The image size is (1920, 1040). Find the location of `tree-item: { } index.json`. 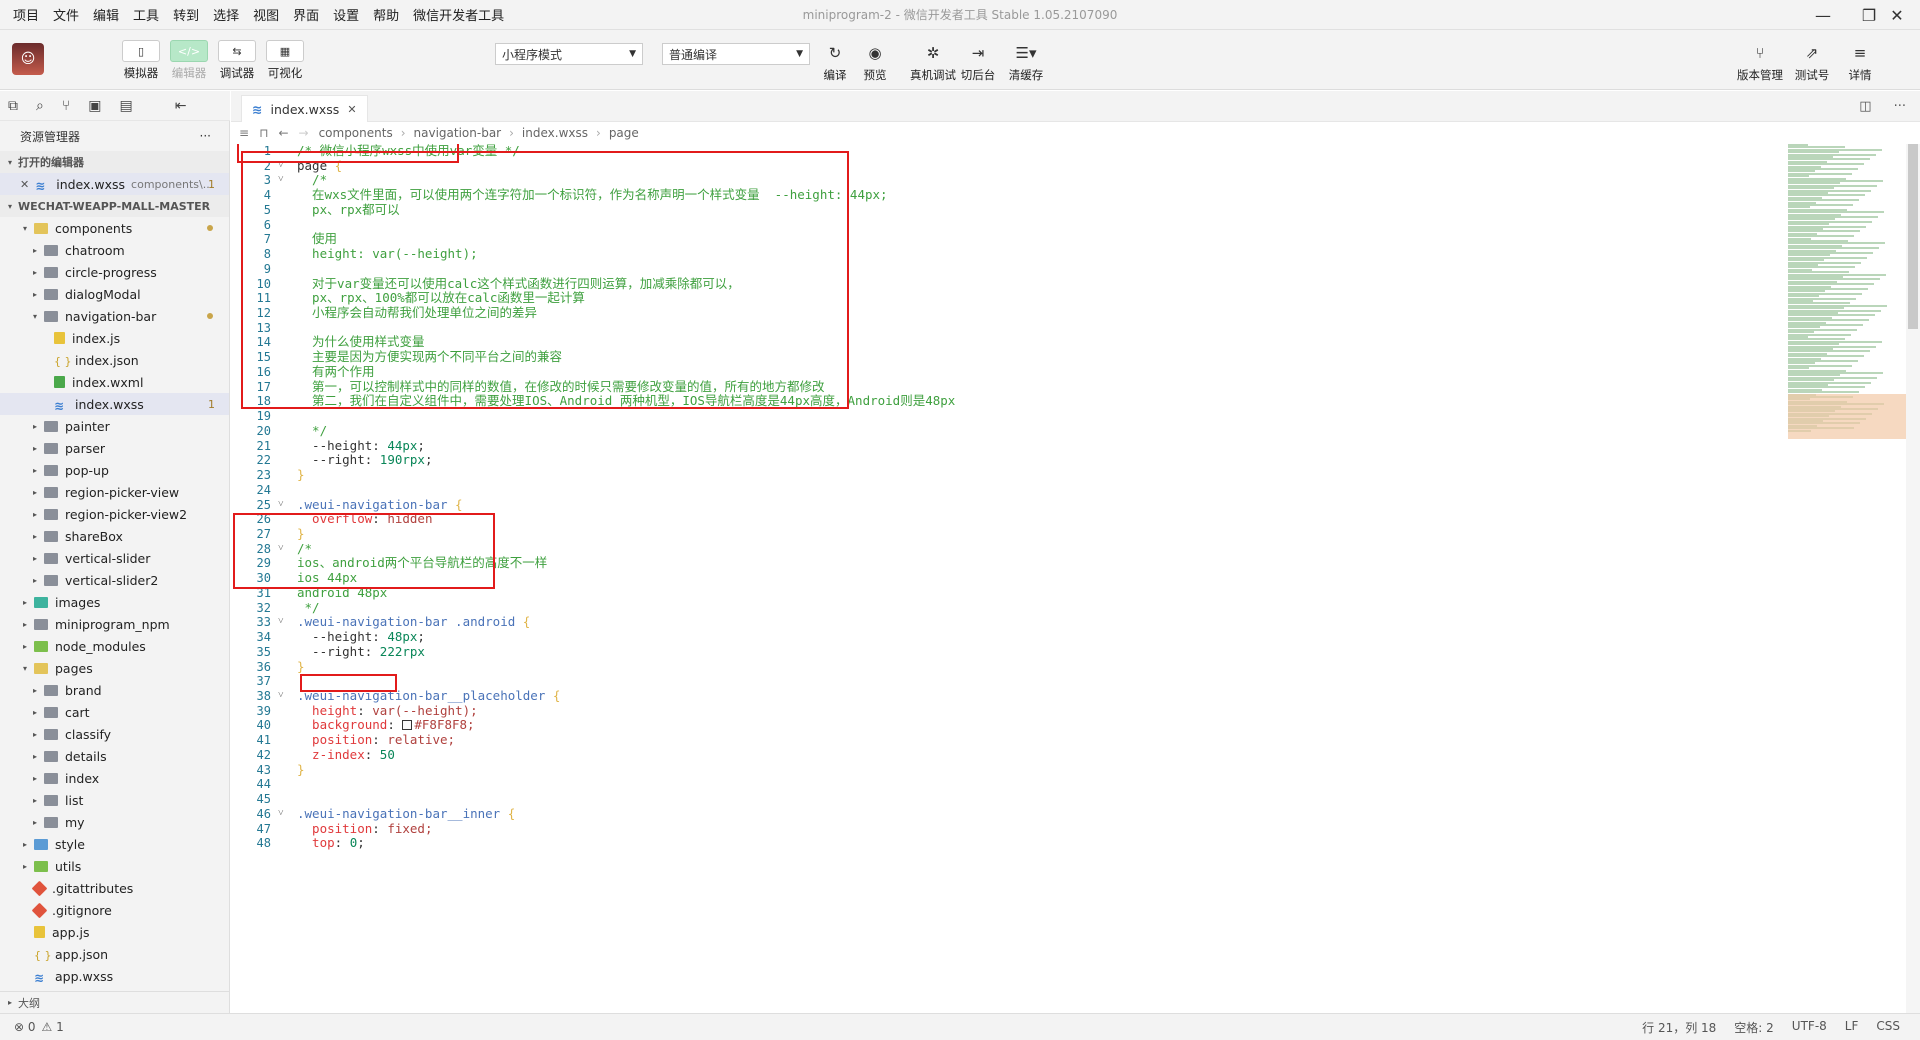

tree-item: { } index.json is located at coordinates (114, 360).